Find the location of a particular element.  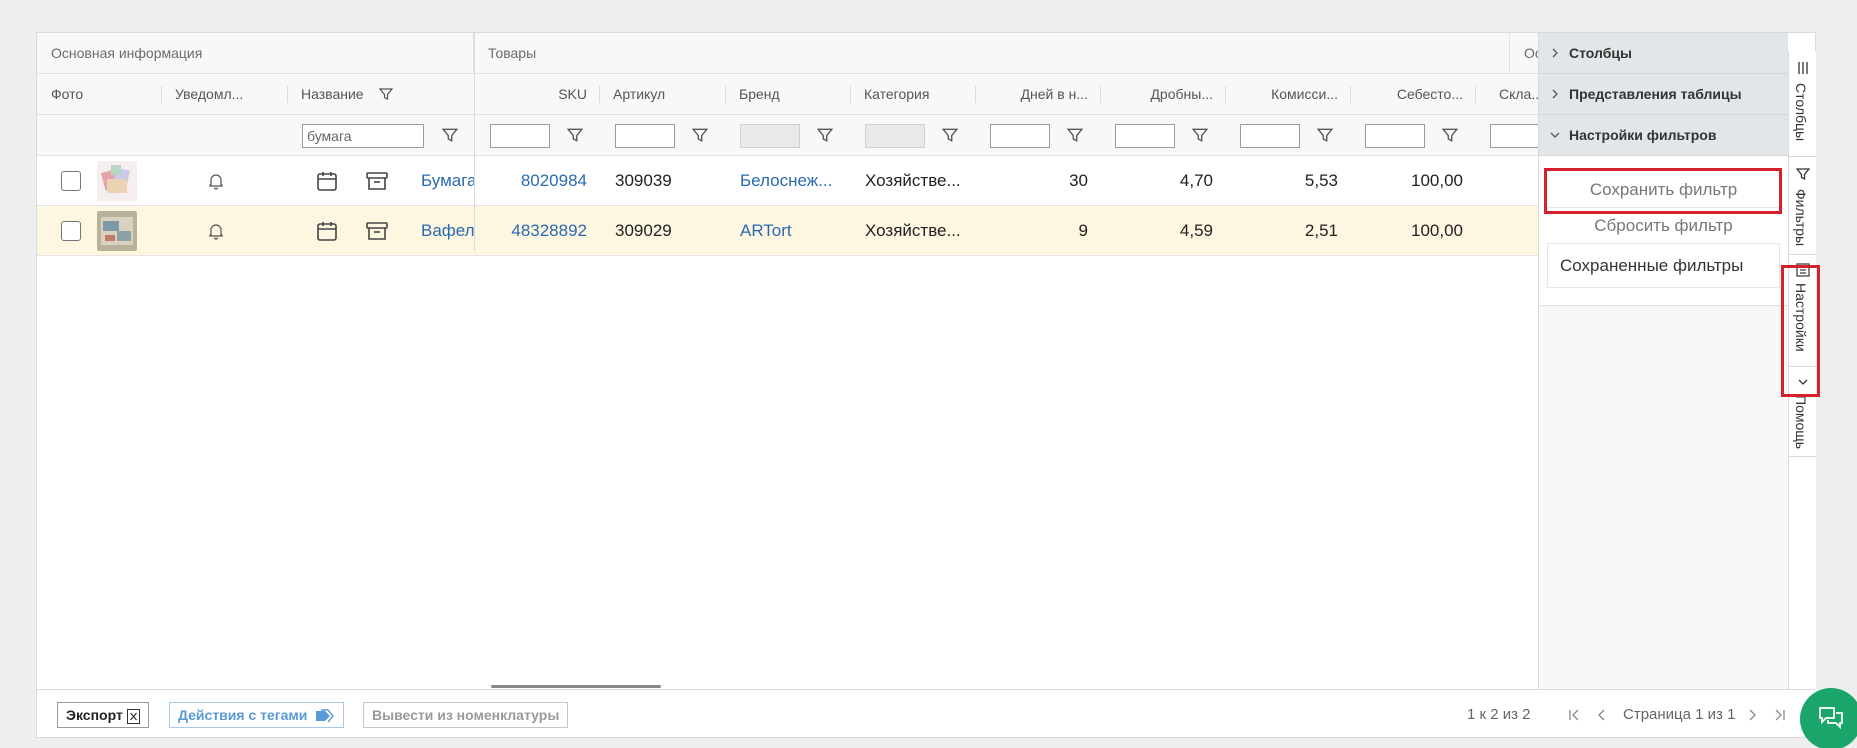

fractional-value: 4,70 is located at coordinates (1196, 180).